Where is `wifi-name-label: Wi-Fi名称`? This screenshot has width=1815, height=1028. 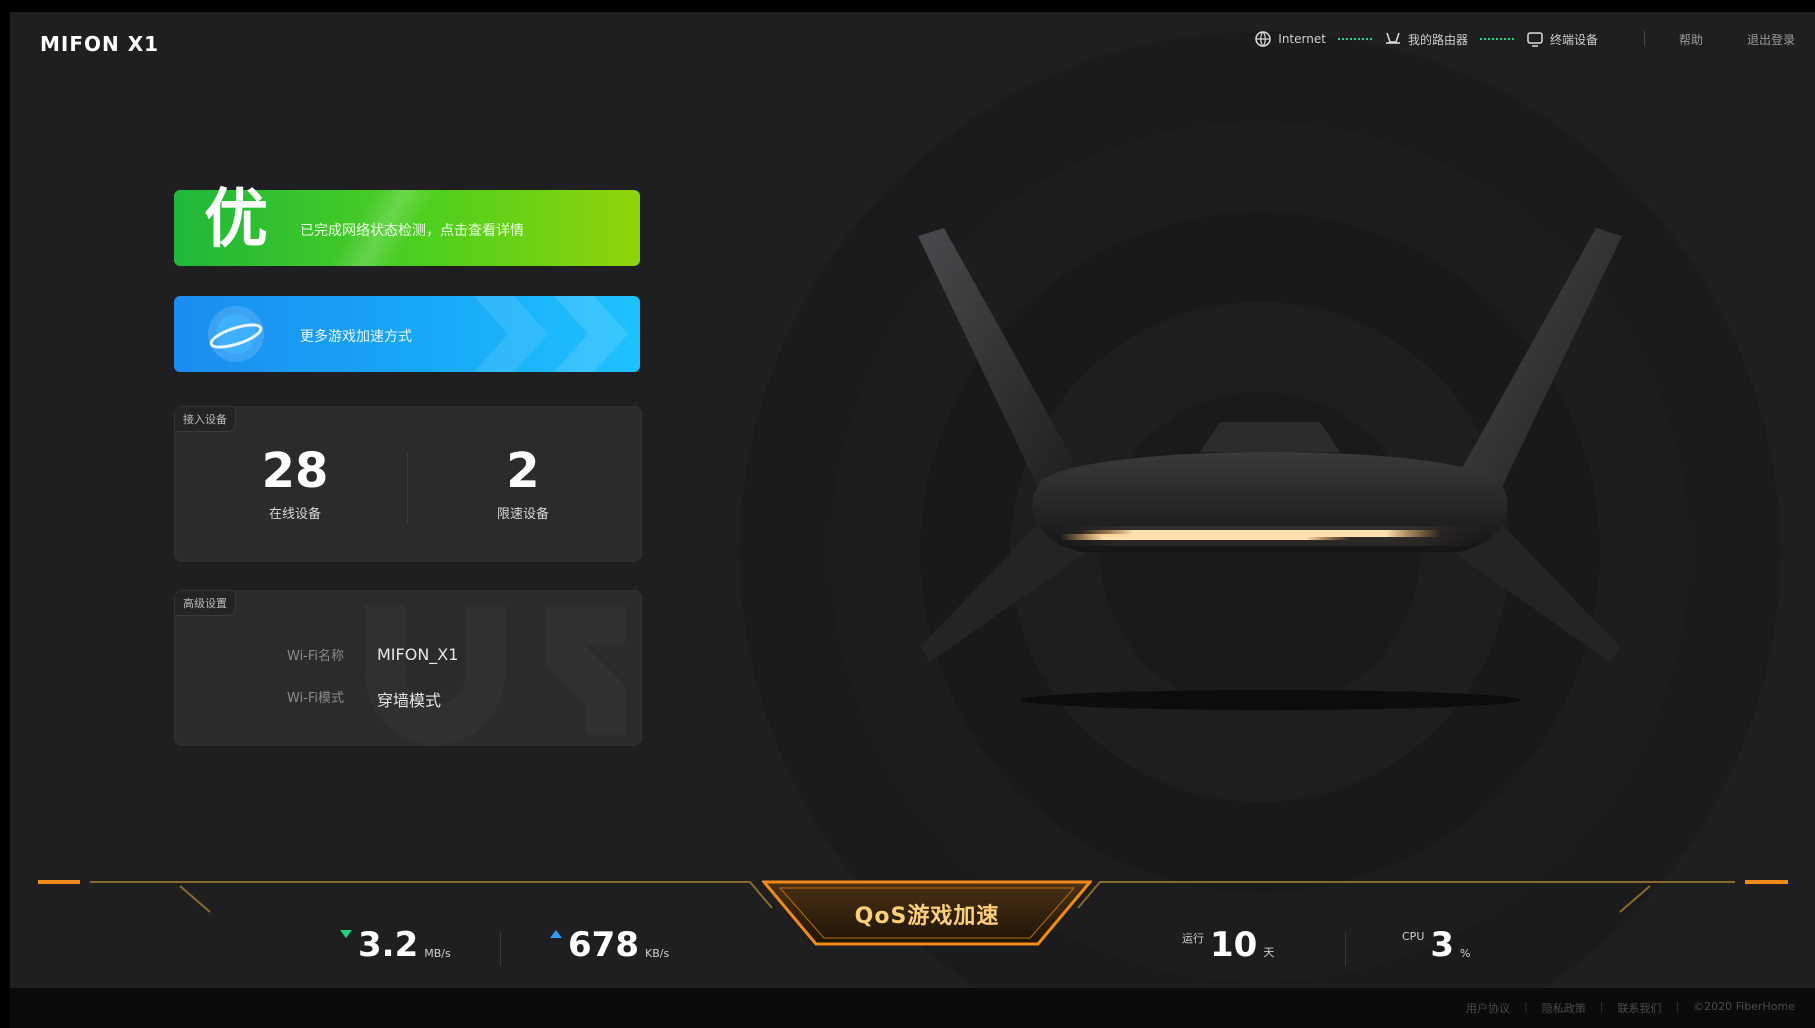
wifi-name-label: Wi-Fi名称 is located at coordinates (316, 656).